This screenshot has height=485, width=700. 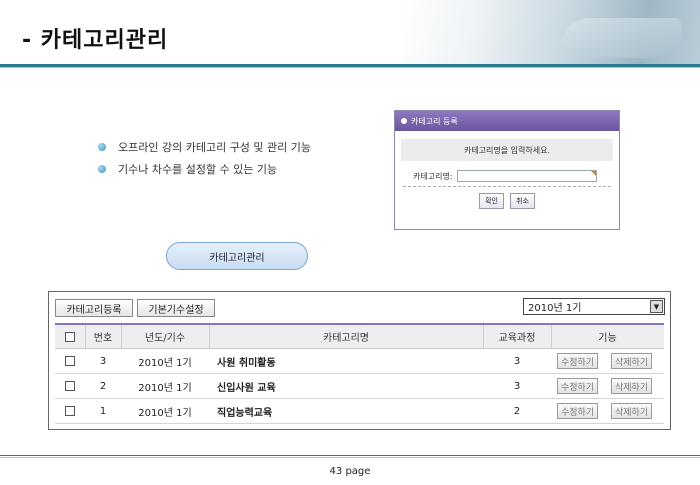 What do you see at coordinates (350, 67) in the screenshot?
I see `header-divider-thin` at bounding box center [350, 67].